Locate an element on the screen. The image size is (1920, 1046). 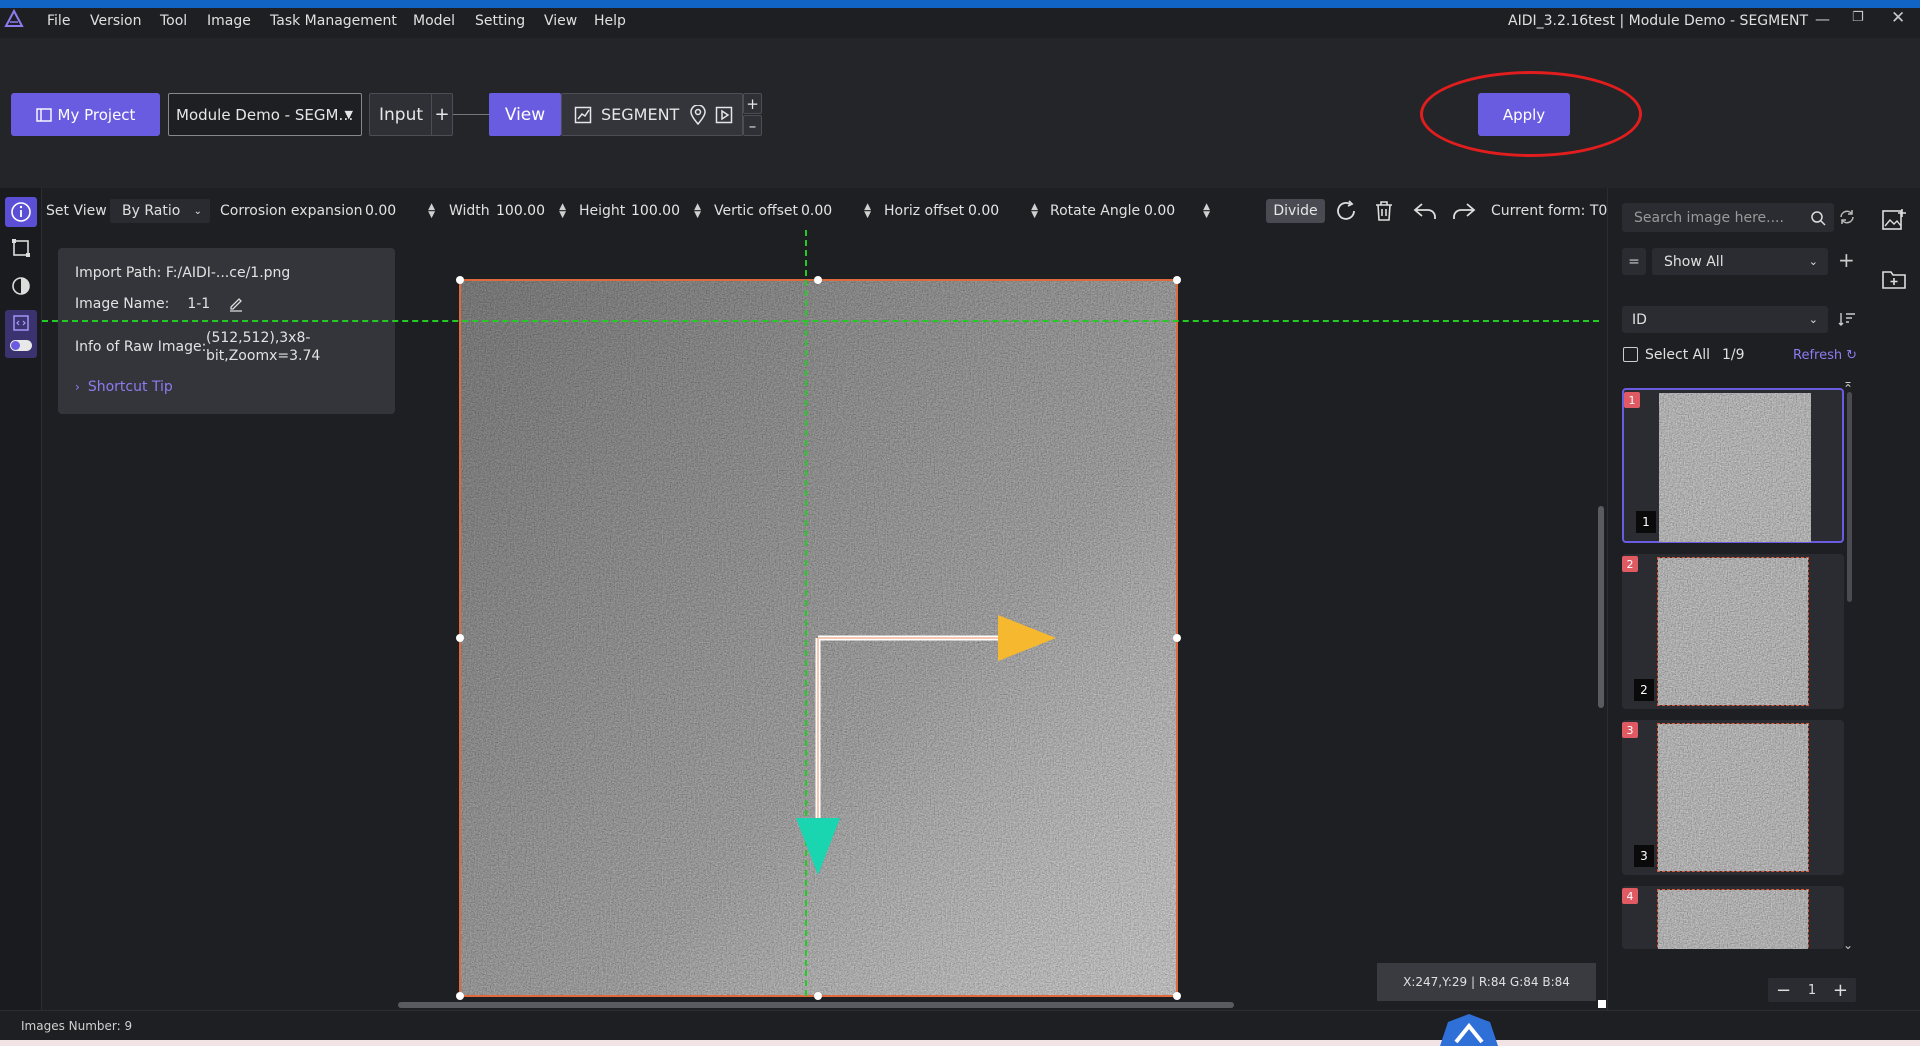
resize-handle-tr is located at coordinates (1177, 280).